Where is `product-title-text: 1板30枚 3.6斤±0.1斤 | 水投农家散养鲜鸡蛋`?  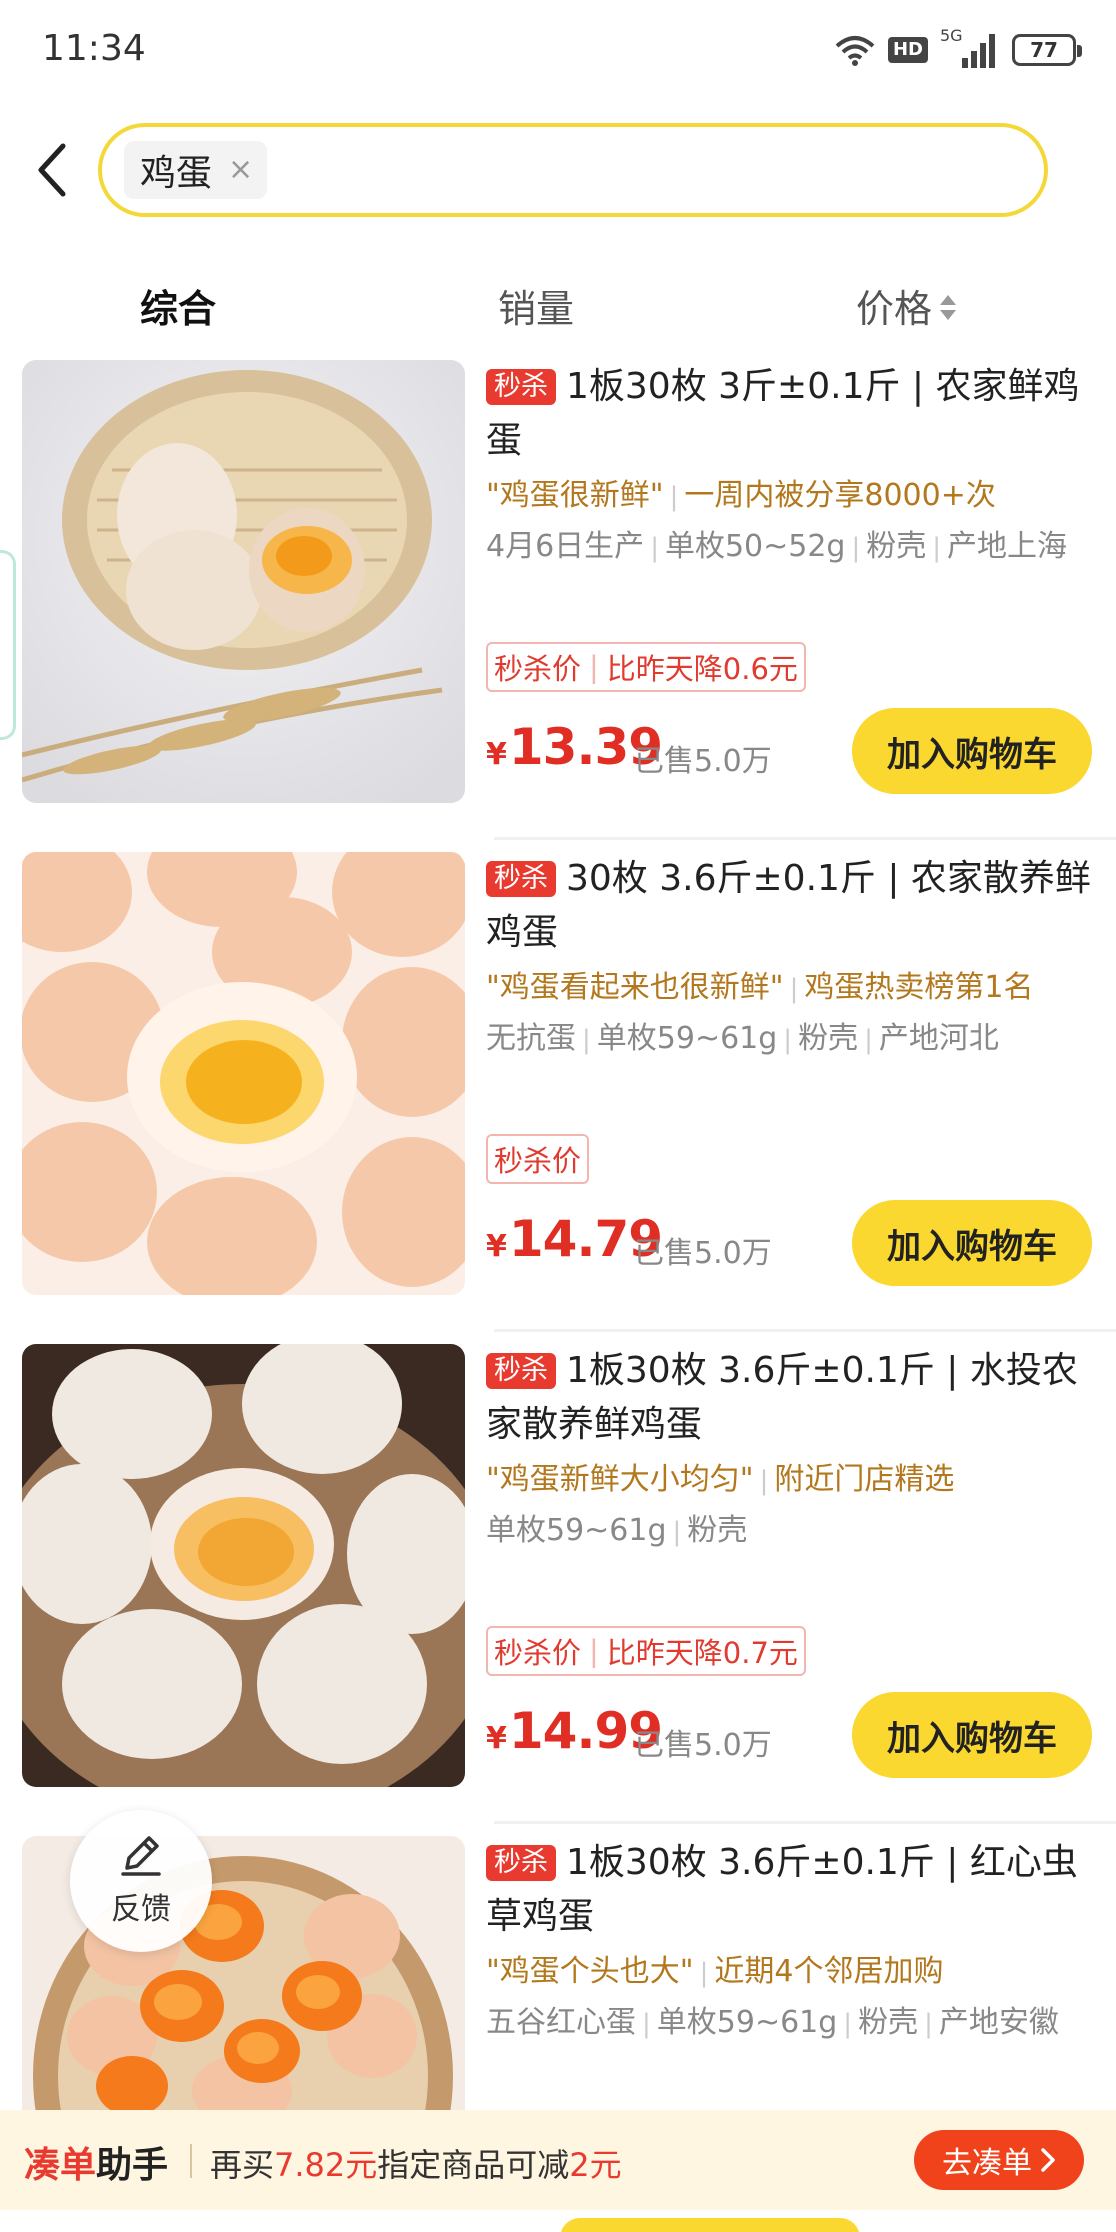
product-title-text: 1板30枚 3.6斤±0.1斤 | 水投农家散养鲜鸡蛋 is located at coordinates (782, 1397).